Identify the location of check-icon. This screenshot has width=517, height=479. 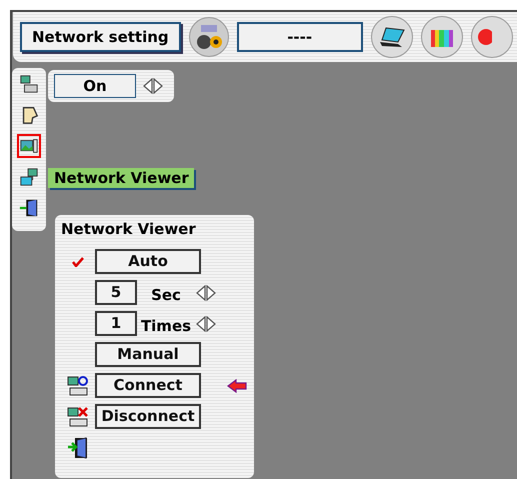
(78, 261).